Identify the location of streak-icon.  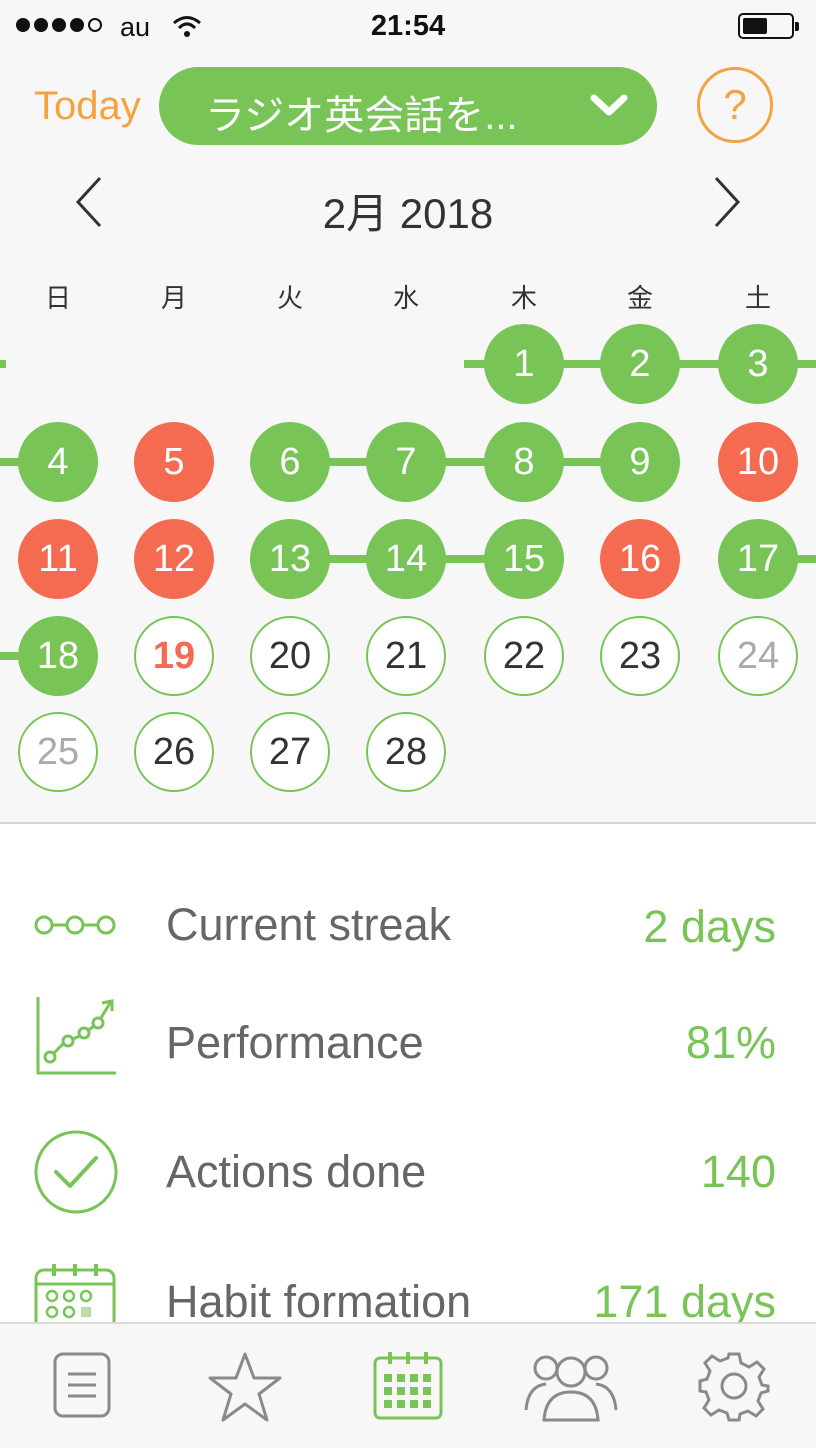
(75, 925).